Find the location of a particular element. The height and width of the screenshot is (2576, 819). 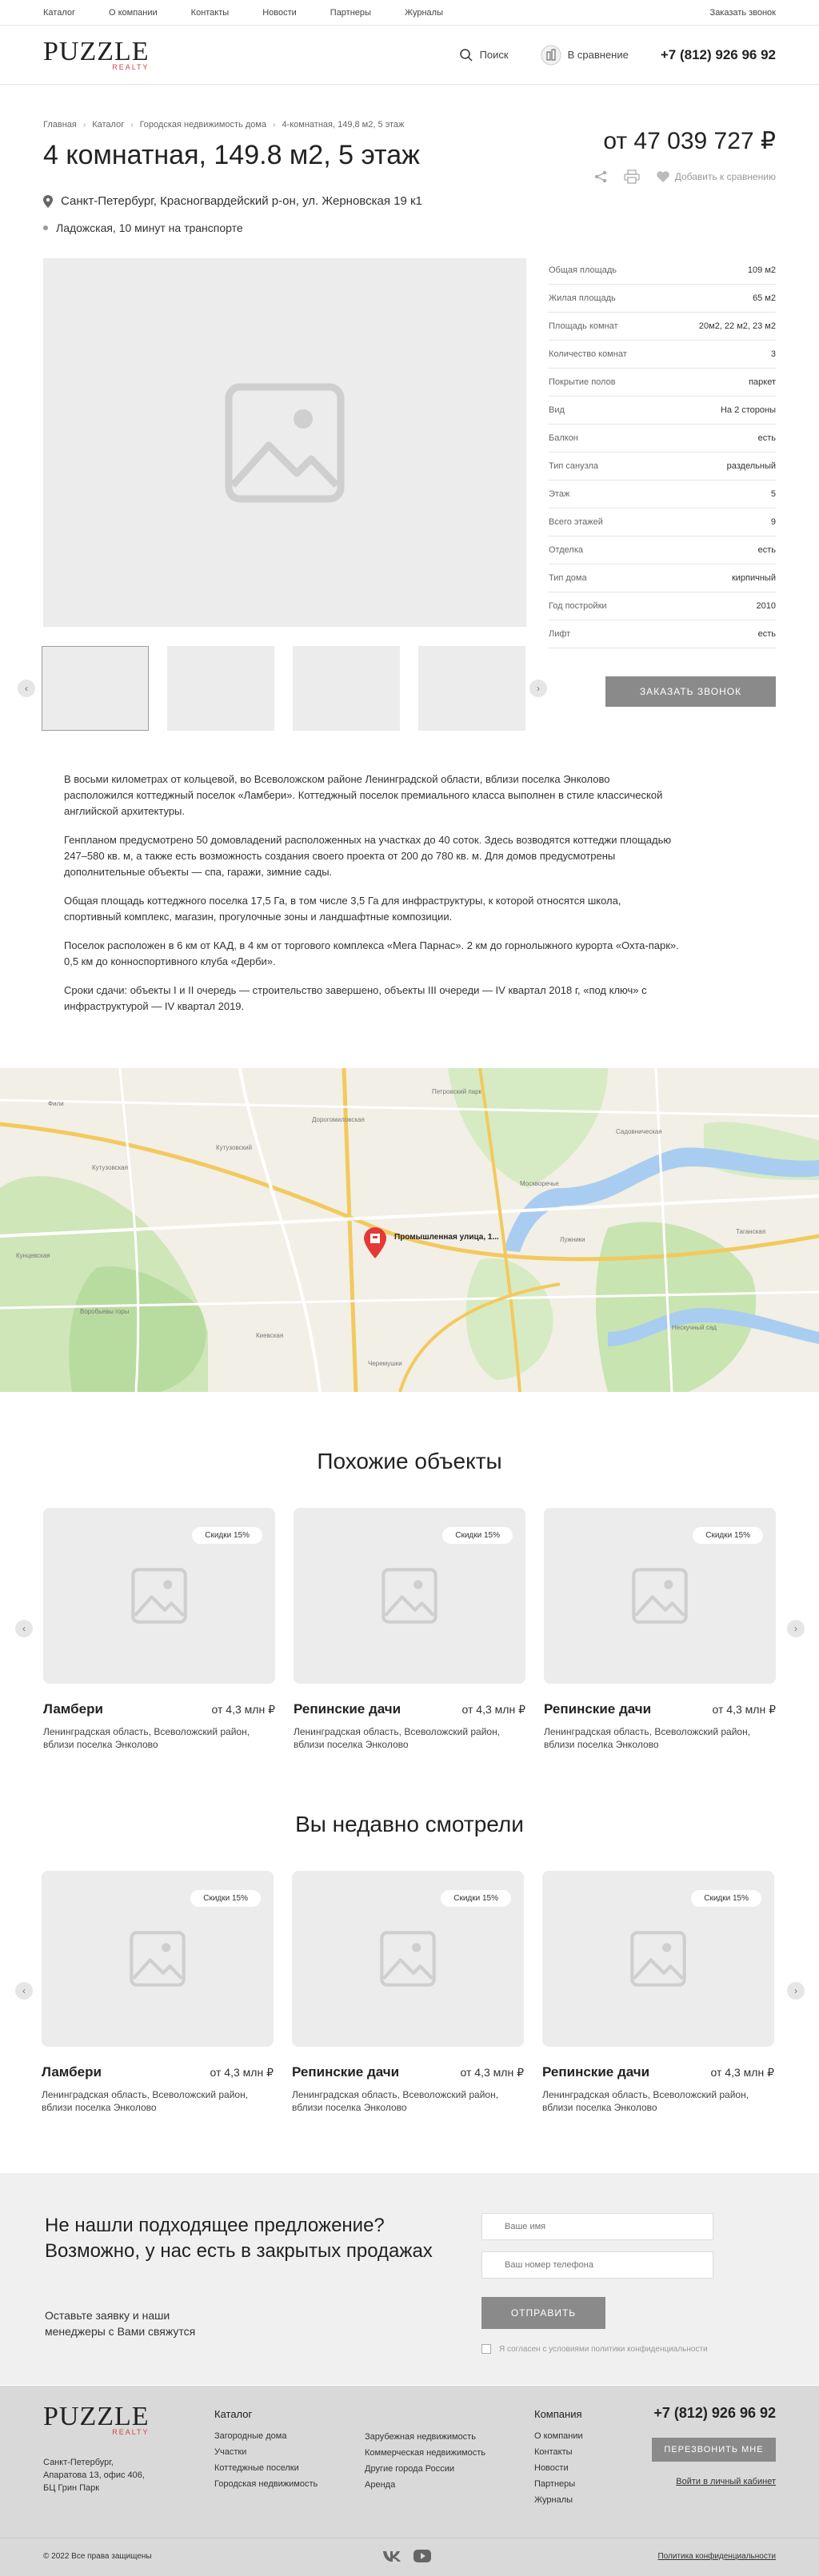

add-compare-button: Добавить к сравнению is located at coordinates (716, 176).